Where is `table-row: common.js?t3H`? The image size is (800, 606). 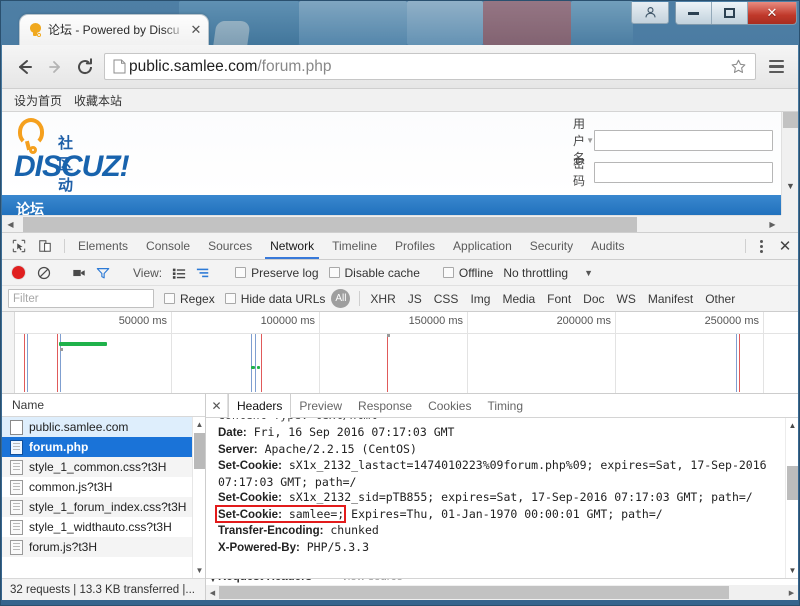
table-row: common.js?t3H is located at coordinates (103, 487).